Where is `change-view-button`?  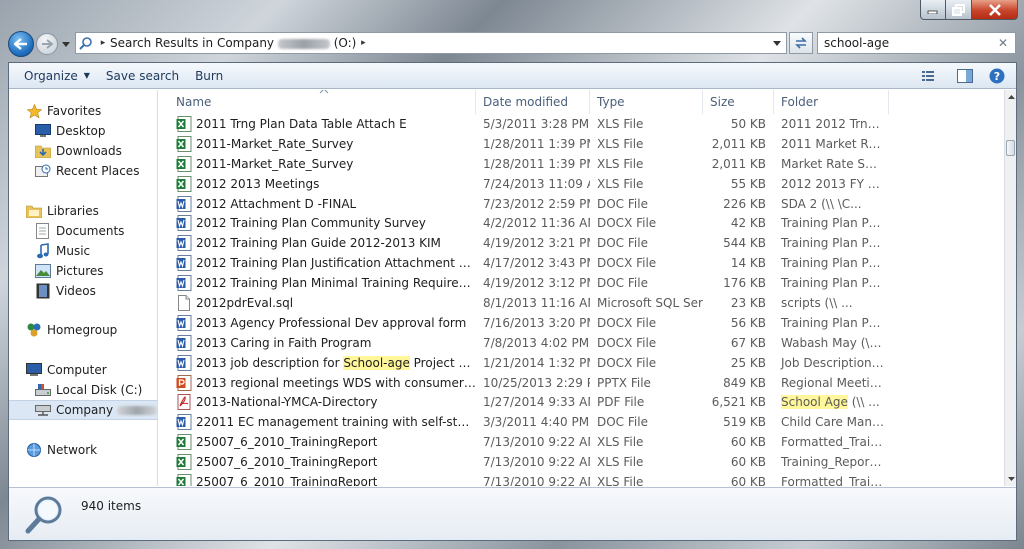
change-view-button is located at coordinates (933, 76).